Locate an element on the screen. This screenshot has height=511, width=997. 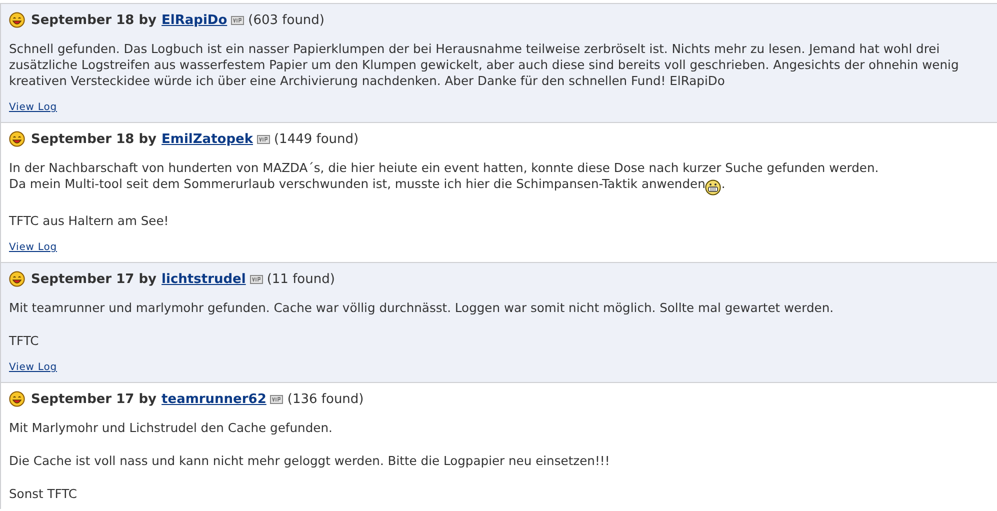
log-text: Mit teamrunner und marlymohr gefunden. Cache war völlig durchnässt. Loggen war somit nicht möglich. Sollte mal gewartet werden. is located at coordinates (422, 308).